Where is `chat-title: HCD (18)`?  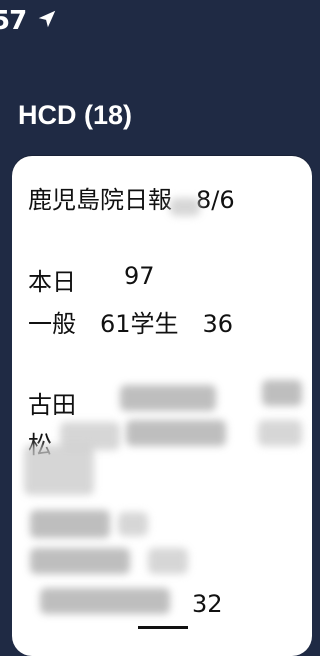
chat-title: HCD (18) is located at coordinates (75, 115).